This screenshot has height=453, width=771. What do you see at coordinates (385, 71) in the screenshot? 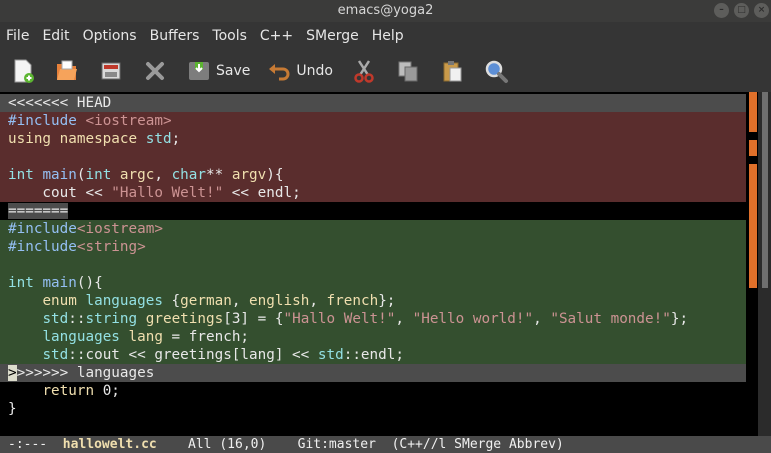
I see `tool-bar: Save Undo` at bounding box center [385, 71].